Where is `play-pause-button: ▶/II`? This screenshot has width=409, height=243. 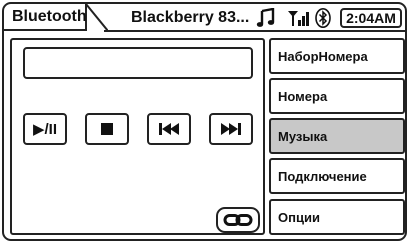 play-pause-button: ▶/II is located at coordinates (45, 129).